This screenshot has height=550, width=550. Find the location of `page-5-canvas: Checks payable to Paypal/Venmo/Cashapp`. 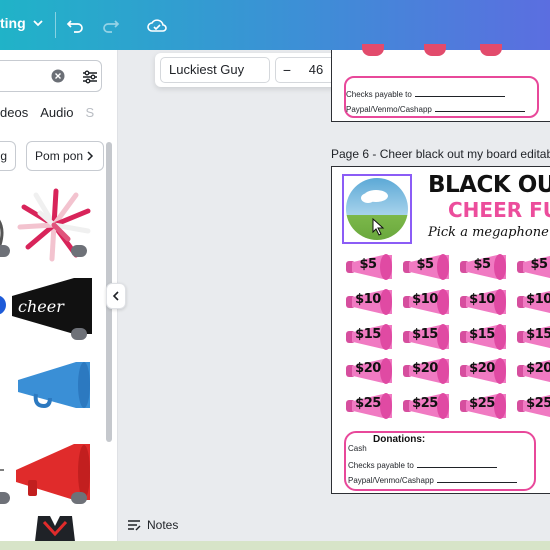

page-5-canvas: Checks payable to Paypal/Venmo/Cashapp is located at coordinates (440, 83).